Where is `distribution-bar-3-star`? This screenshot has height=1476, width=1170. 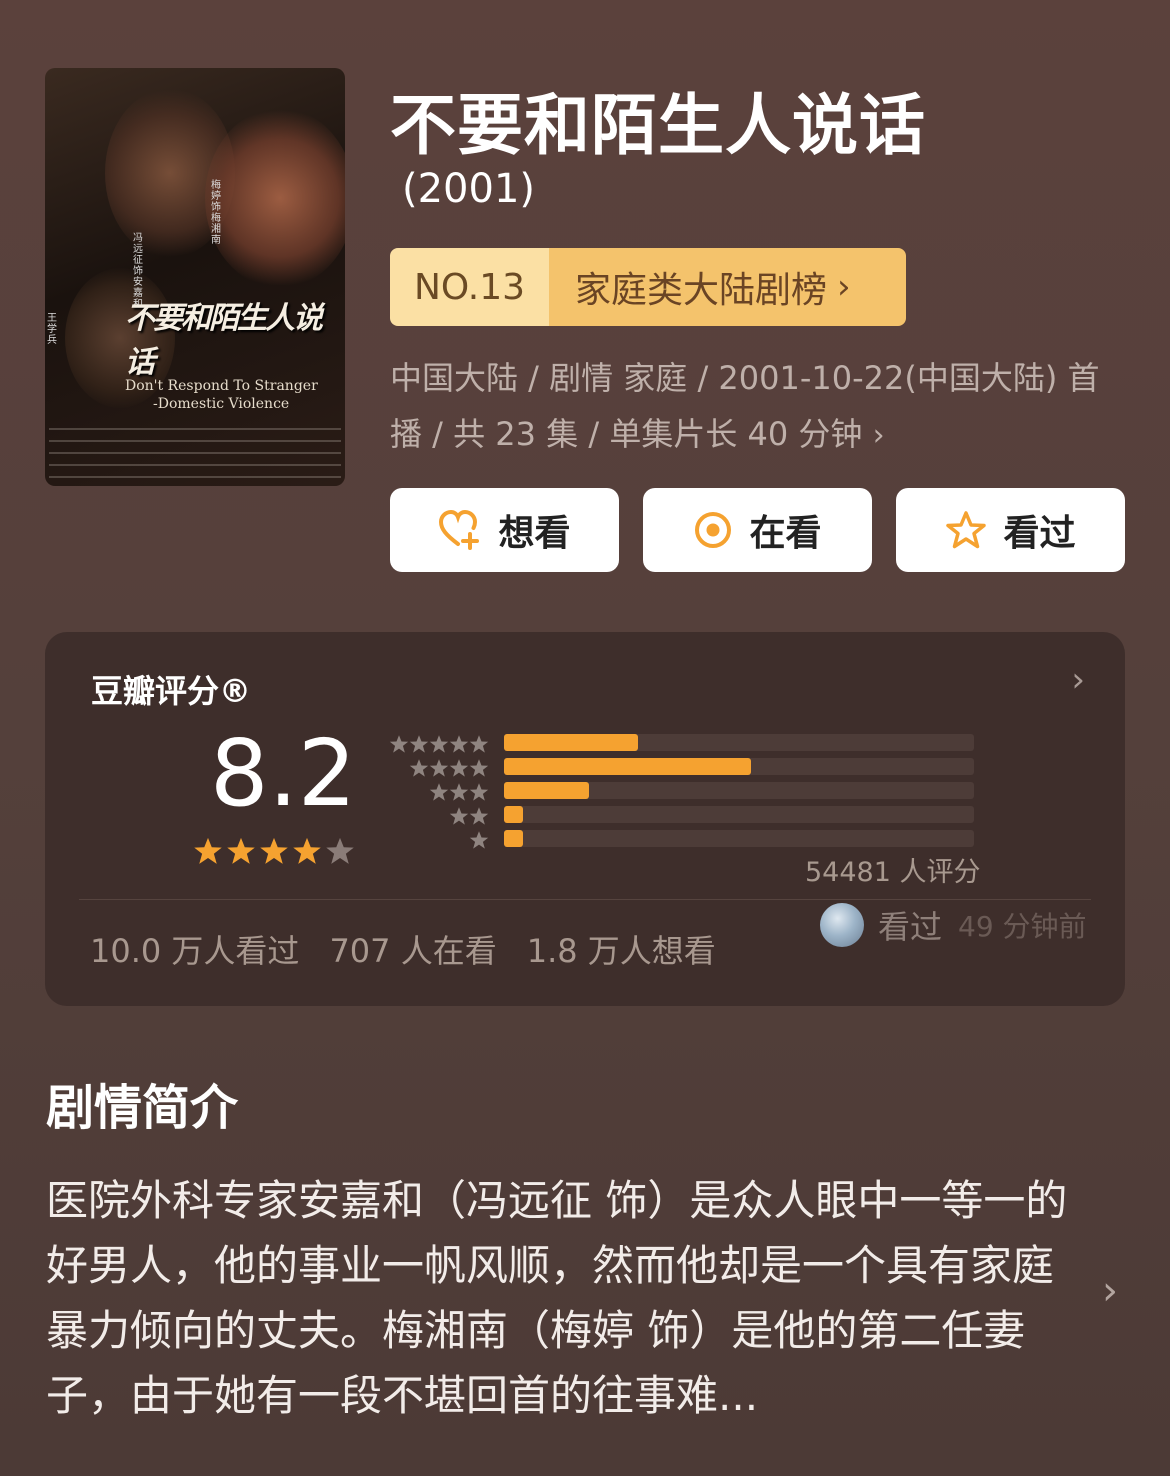
distribution-bar-3-star is located at coordinates (546, 790).